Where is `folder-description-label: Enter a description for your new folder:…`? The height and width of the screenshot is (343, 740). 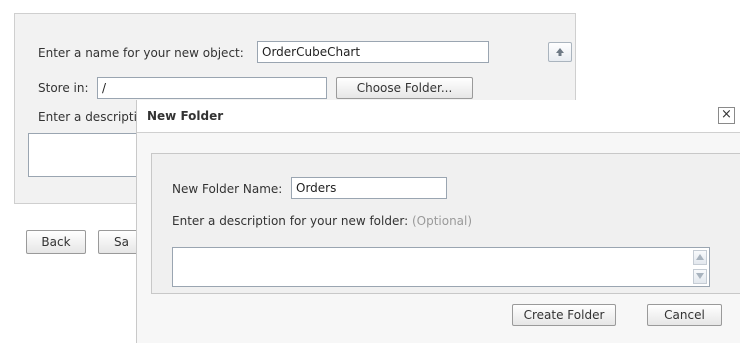
folder-description-label: Enter a description for your new folder:… is located at coordinates (322, 221).